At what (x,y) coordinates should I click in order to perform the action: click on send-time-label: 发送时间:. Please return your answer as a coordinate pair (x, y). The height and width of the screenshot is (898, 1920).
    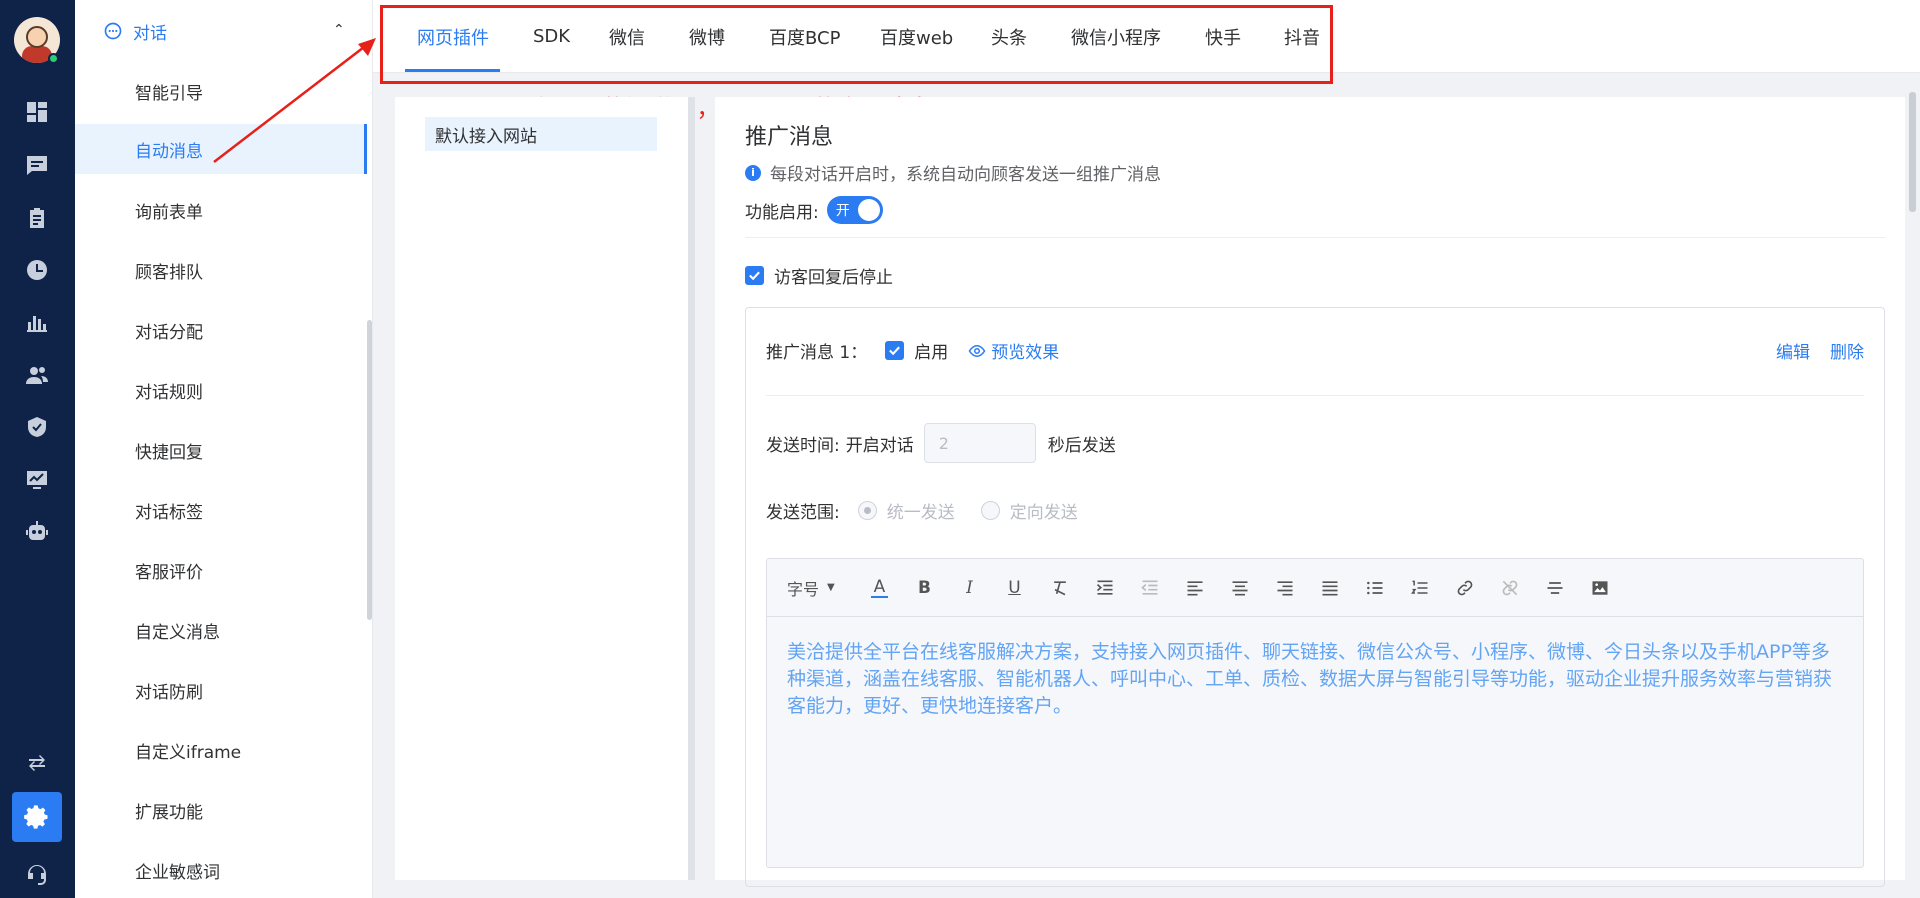
    Looking at the image, I should click on (803, 445).